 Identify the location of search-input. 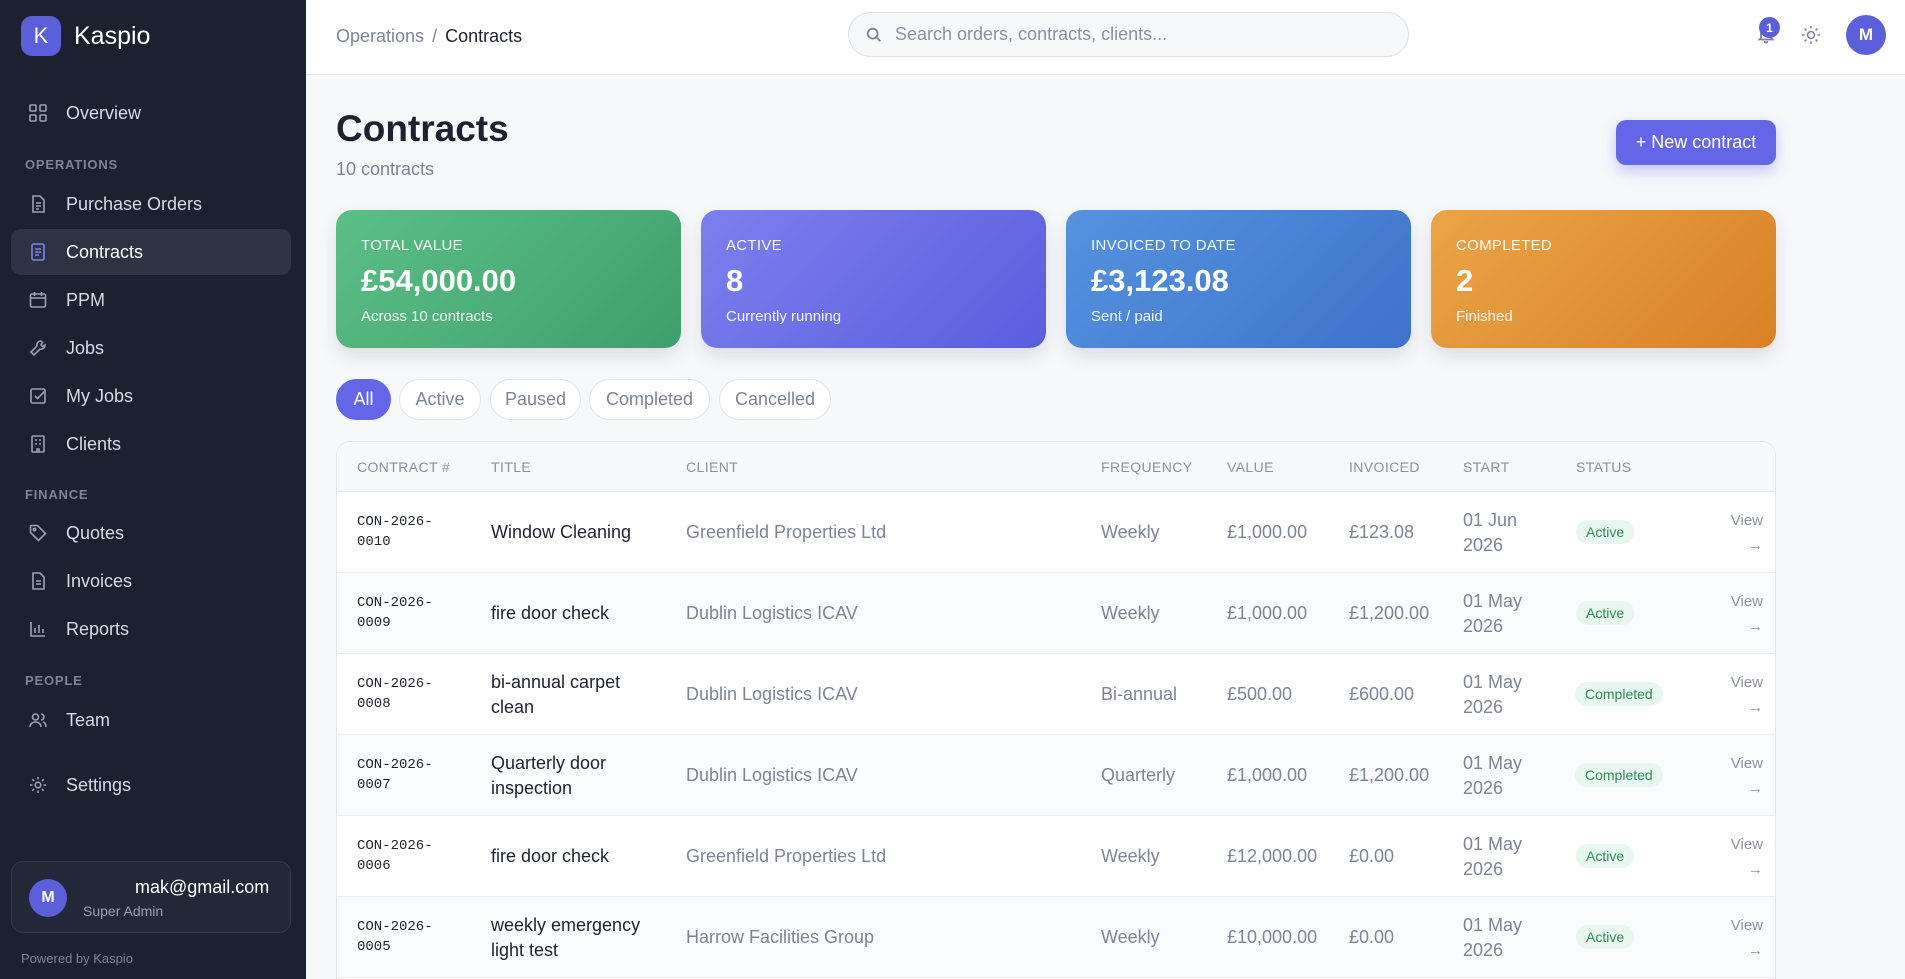
(1135, 34).